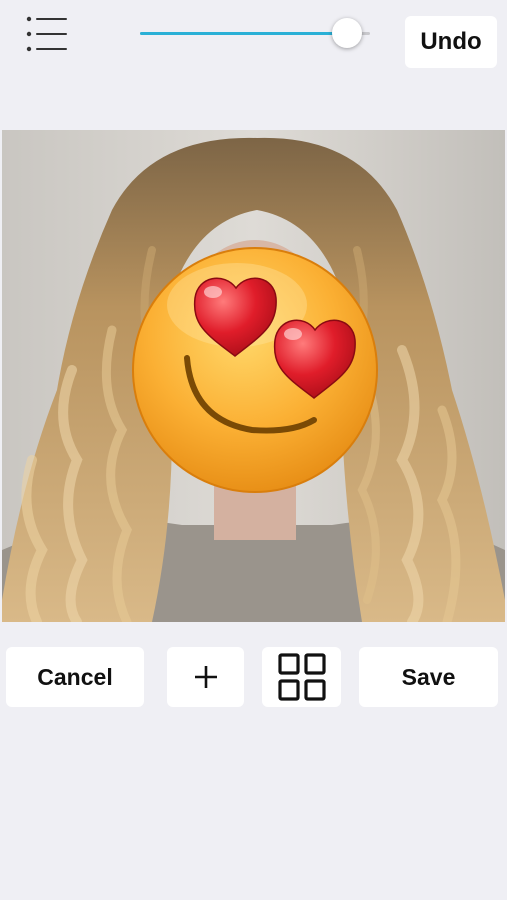  I want to click on emoji-sticker, so click(255, 370).